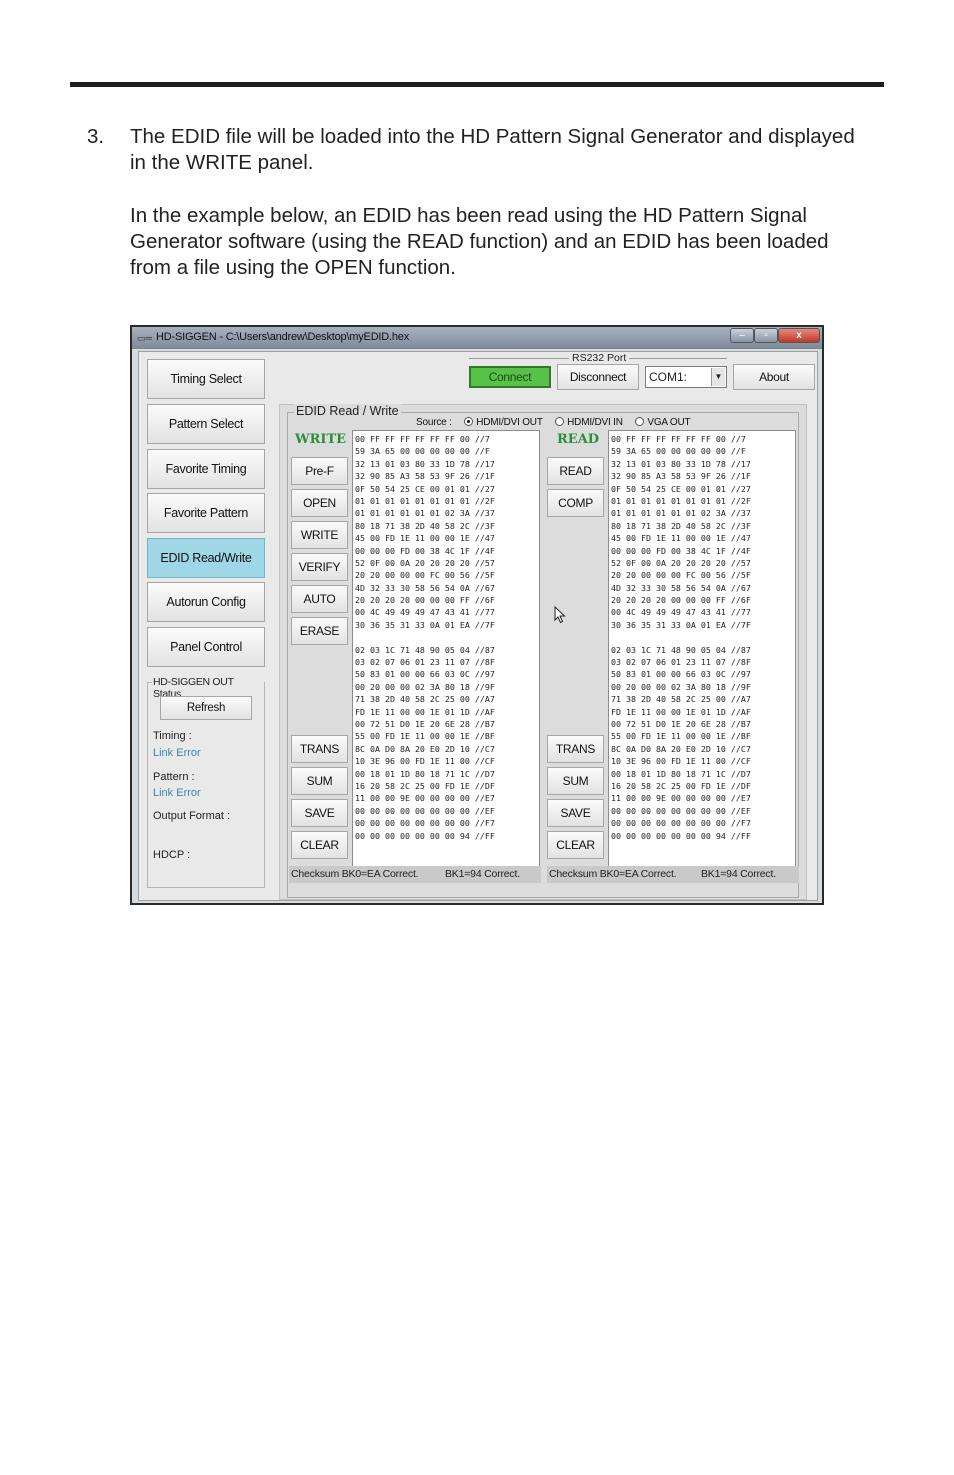  Describe the element at coordinates (681, 525) in the screenshot. I see `hex-line: 80 18 71 38 2D 40 58 2C //3F` at that location.